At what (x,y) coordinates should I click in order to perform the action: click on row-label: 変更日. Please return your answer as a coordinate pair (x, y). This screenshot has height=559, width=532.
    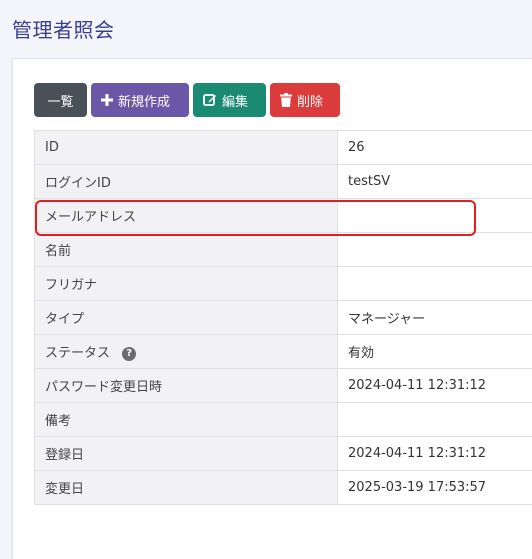
    Looking at the image, I should click on (186, 488).